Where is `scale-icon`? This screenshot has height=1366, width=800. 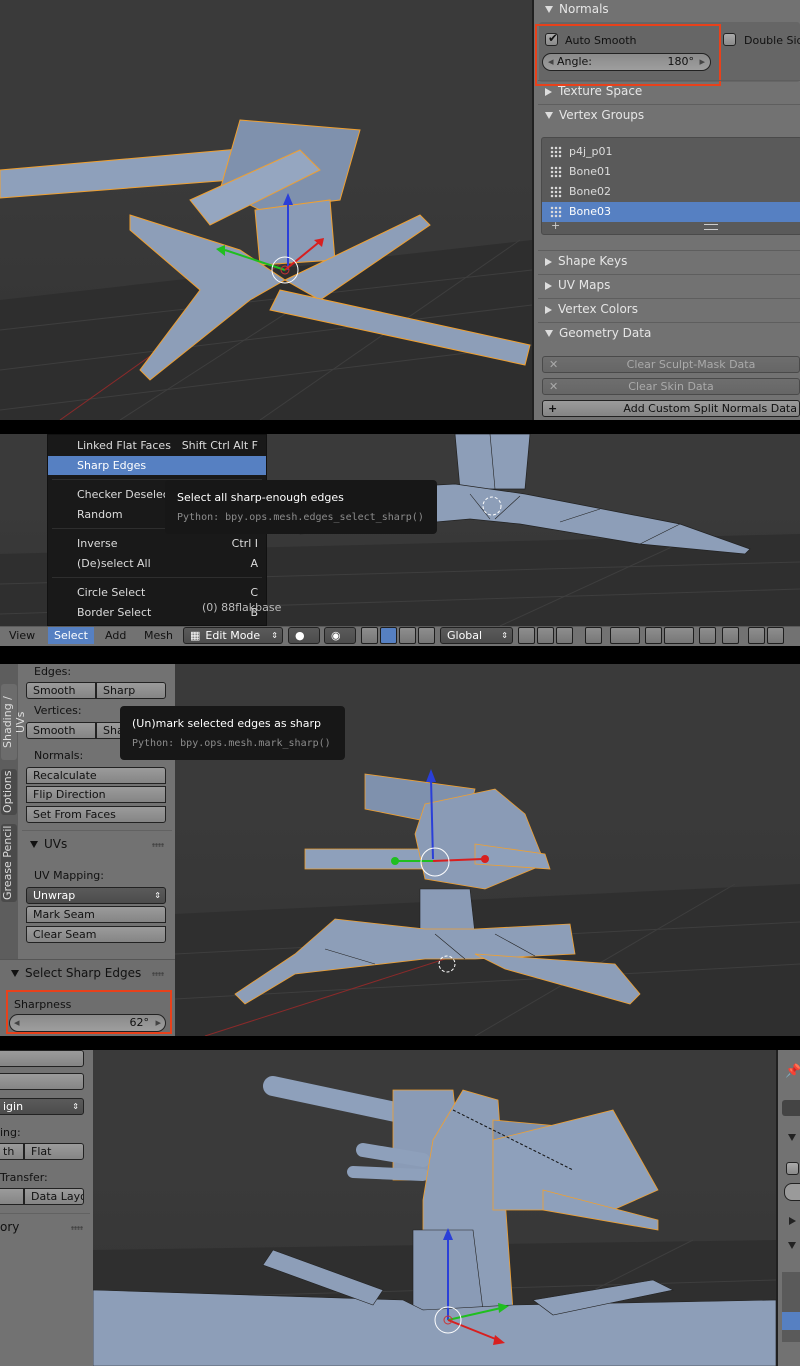
scale-icon is located at coordinates (426, 635).